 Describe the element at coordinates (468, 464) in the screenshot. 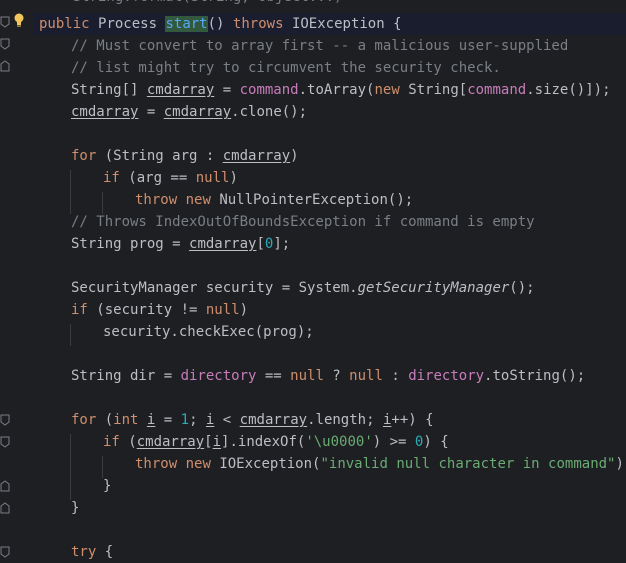

I see `string-literal: "invalid null character in command"` at that location.